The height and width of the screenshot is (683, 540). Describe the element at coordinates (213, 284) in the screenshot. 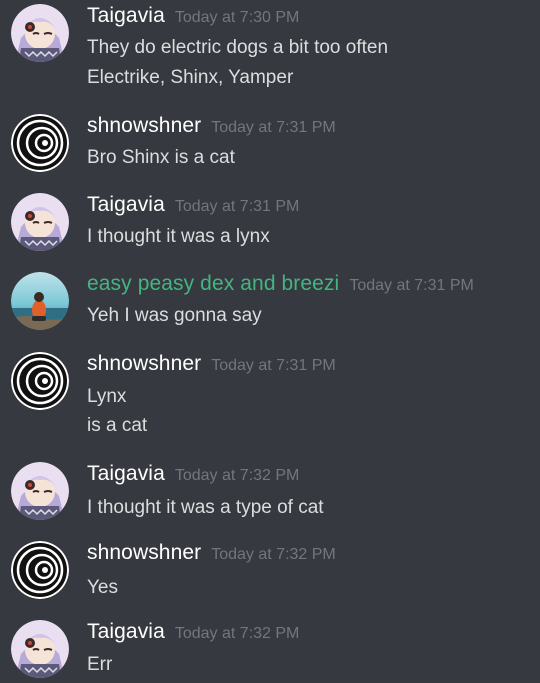

I see `username: easy peasy dex and breezi` at that location.